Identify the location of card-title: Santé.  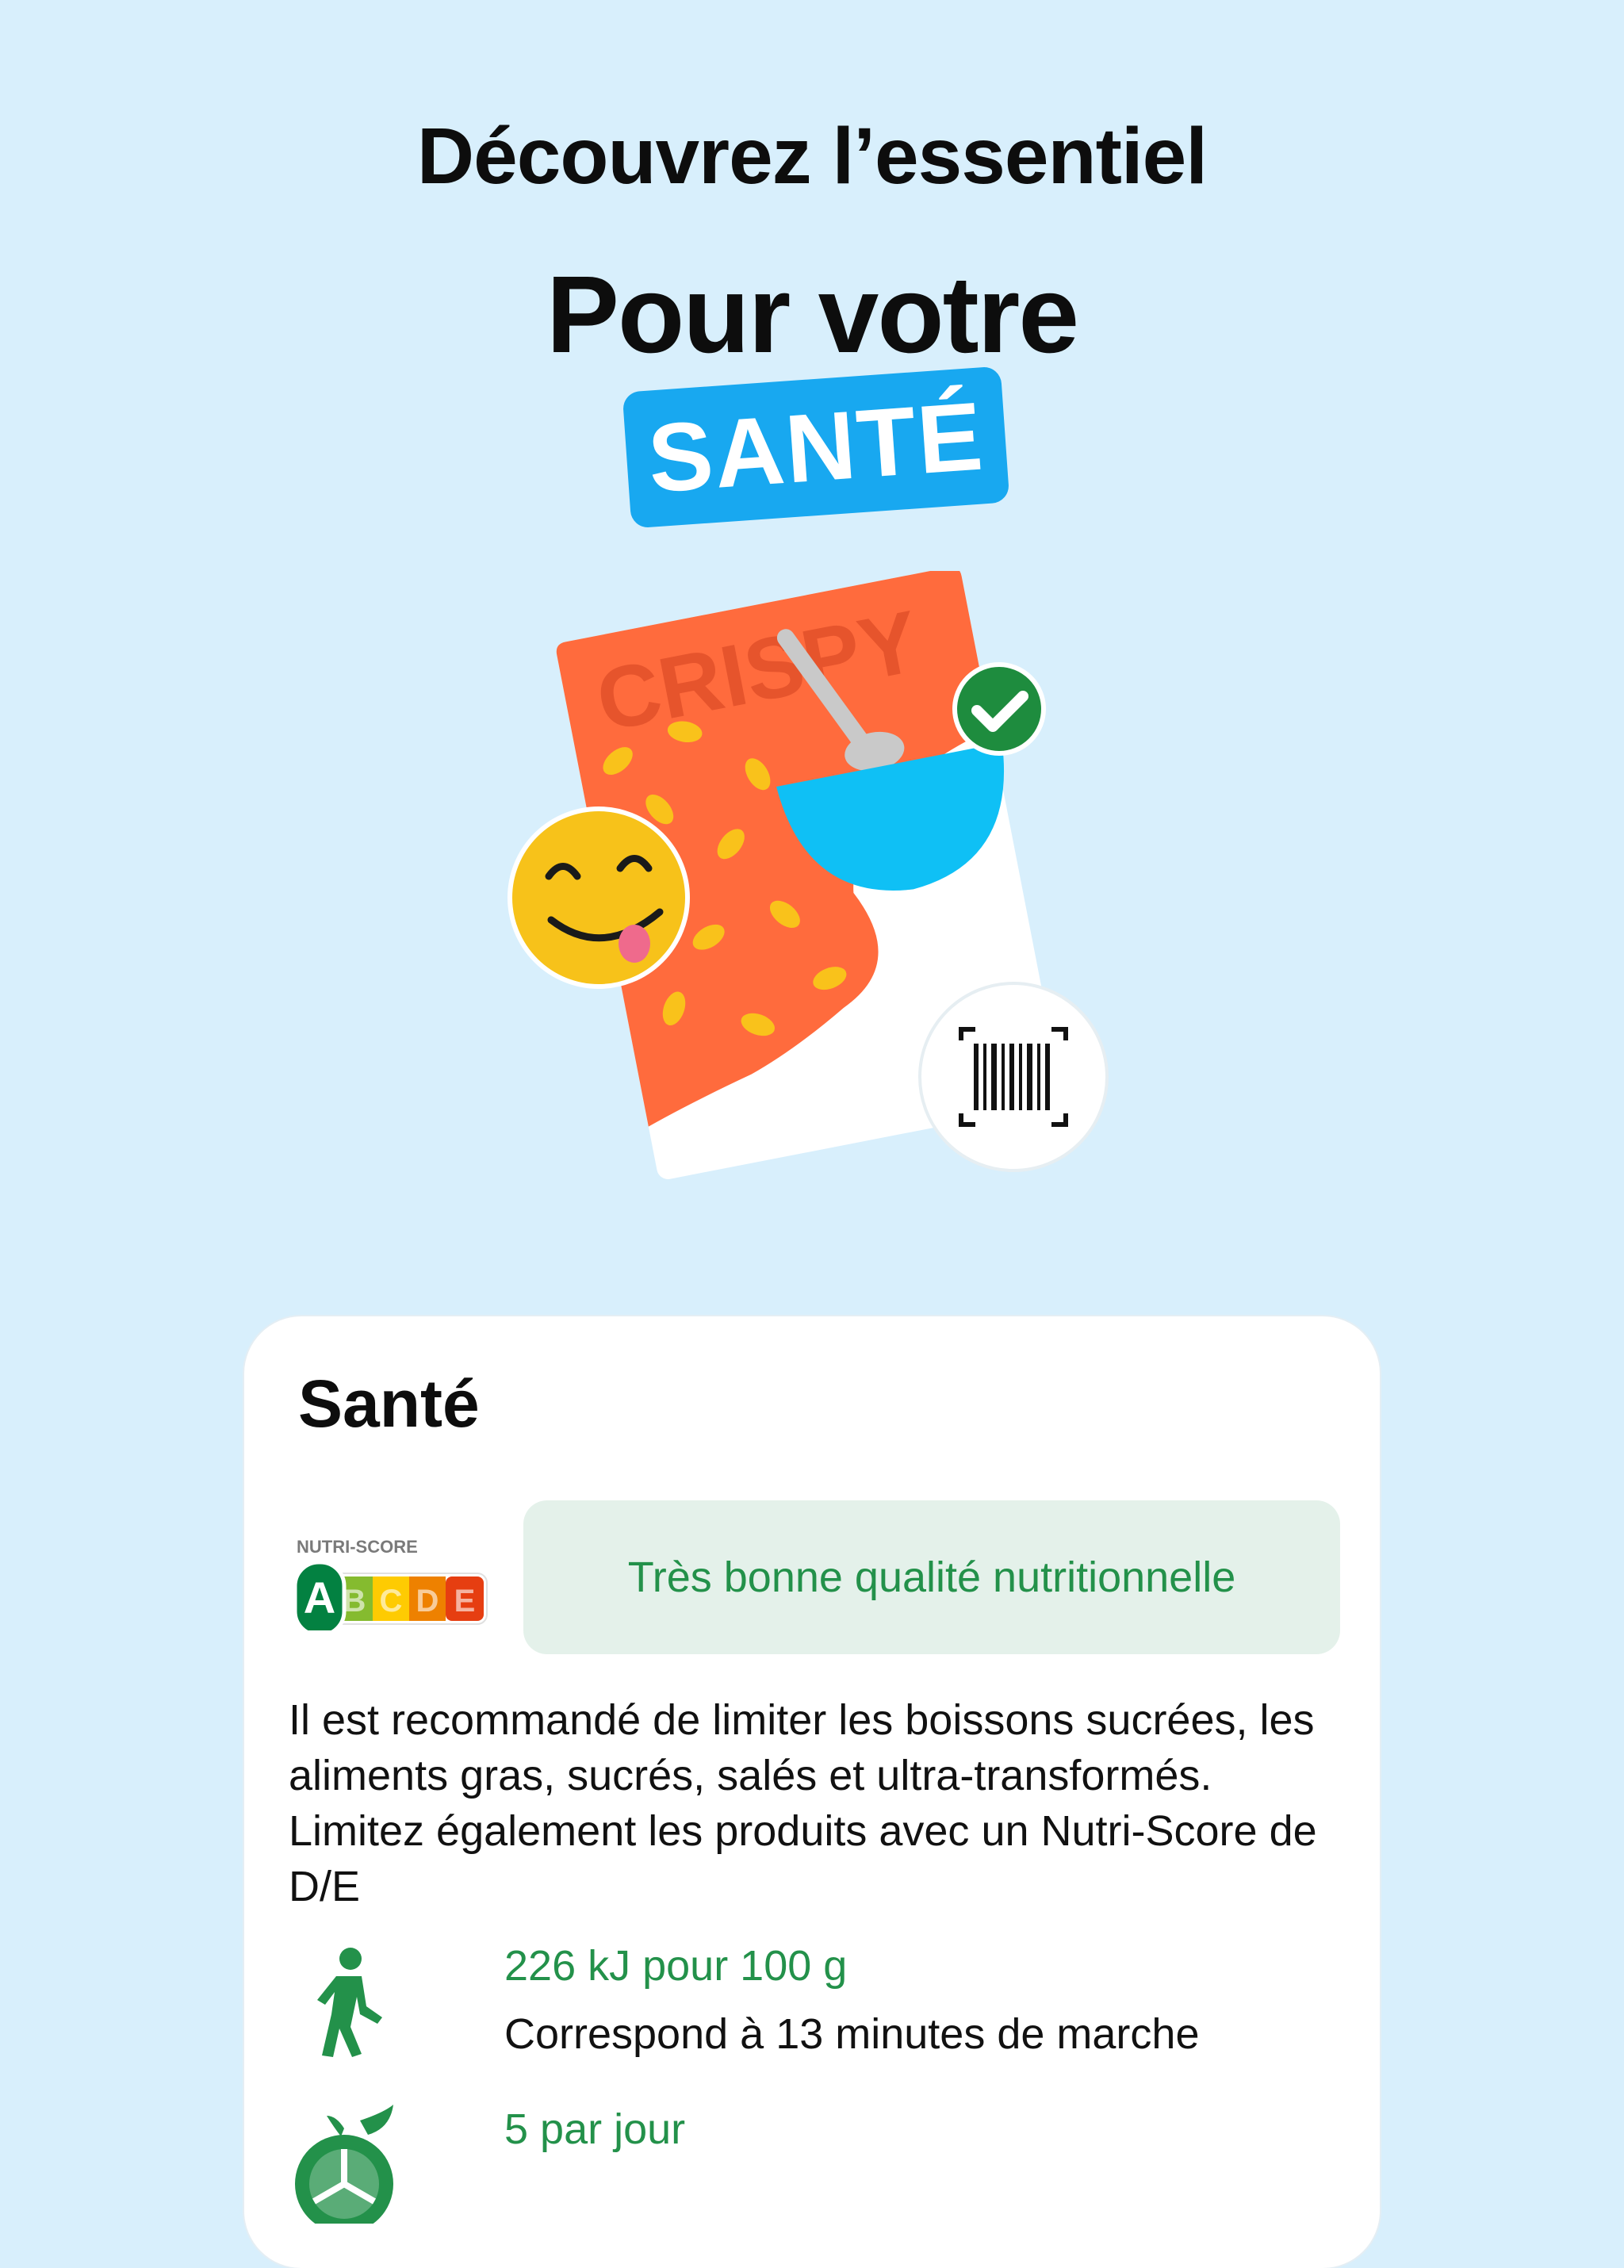
(389, 1403).